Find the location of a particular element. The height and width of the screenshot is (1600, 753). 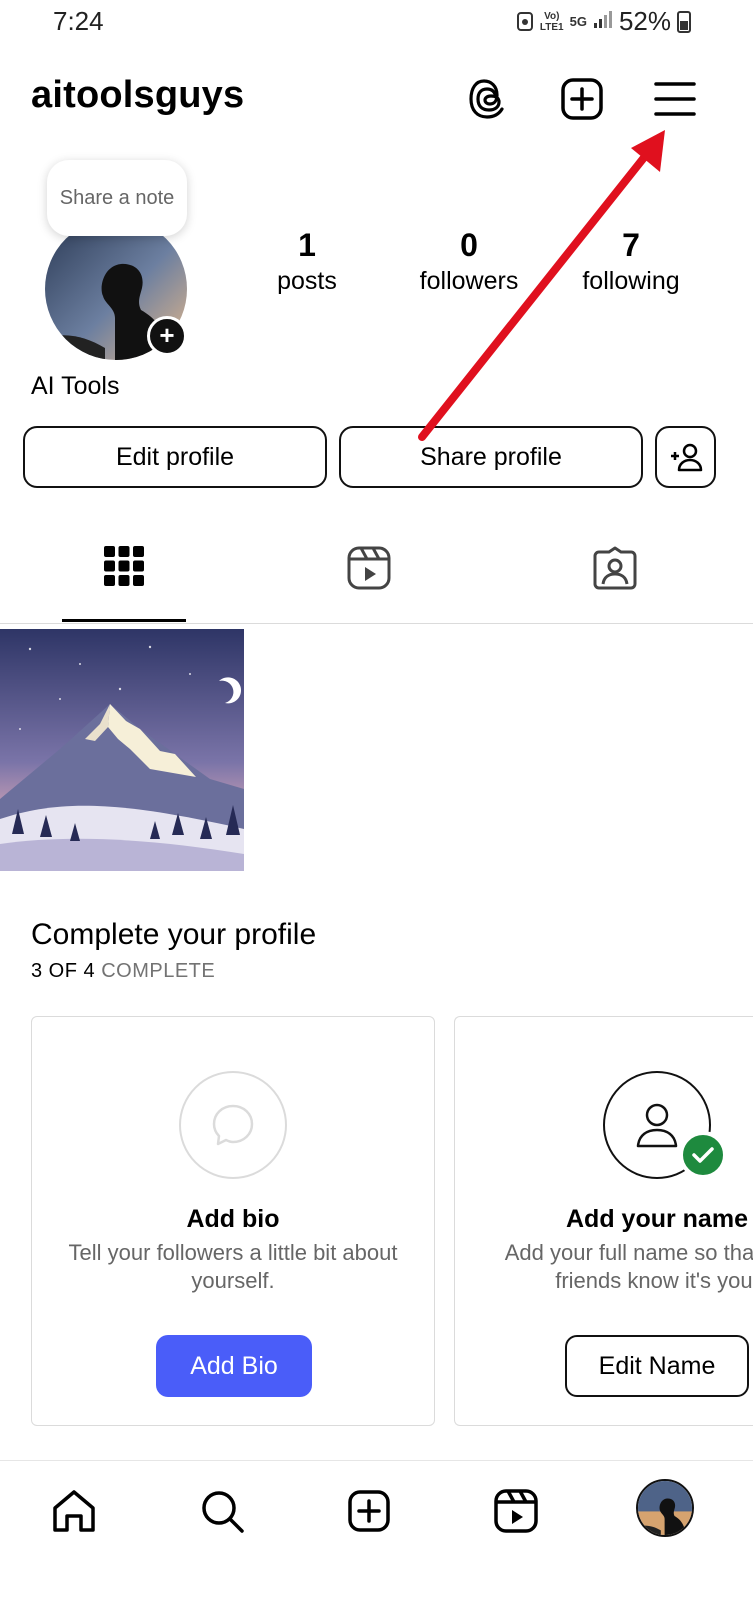

bio-speech-bubble-icon is located at coordinates (233, 1125).